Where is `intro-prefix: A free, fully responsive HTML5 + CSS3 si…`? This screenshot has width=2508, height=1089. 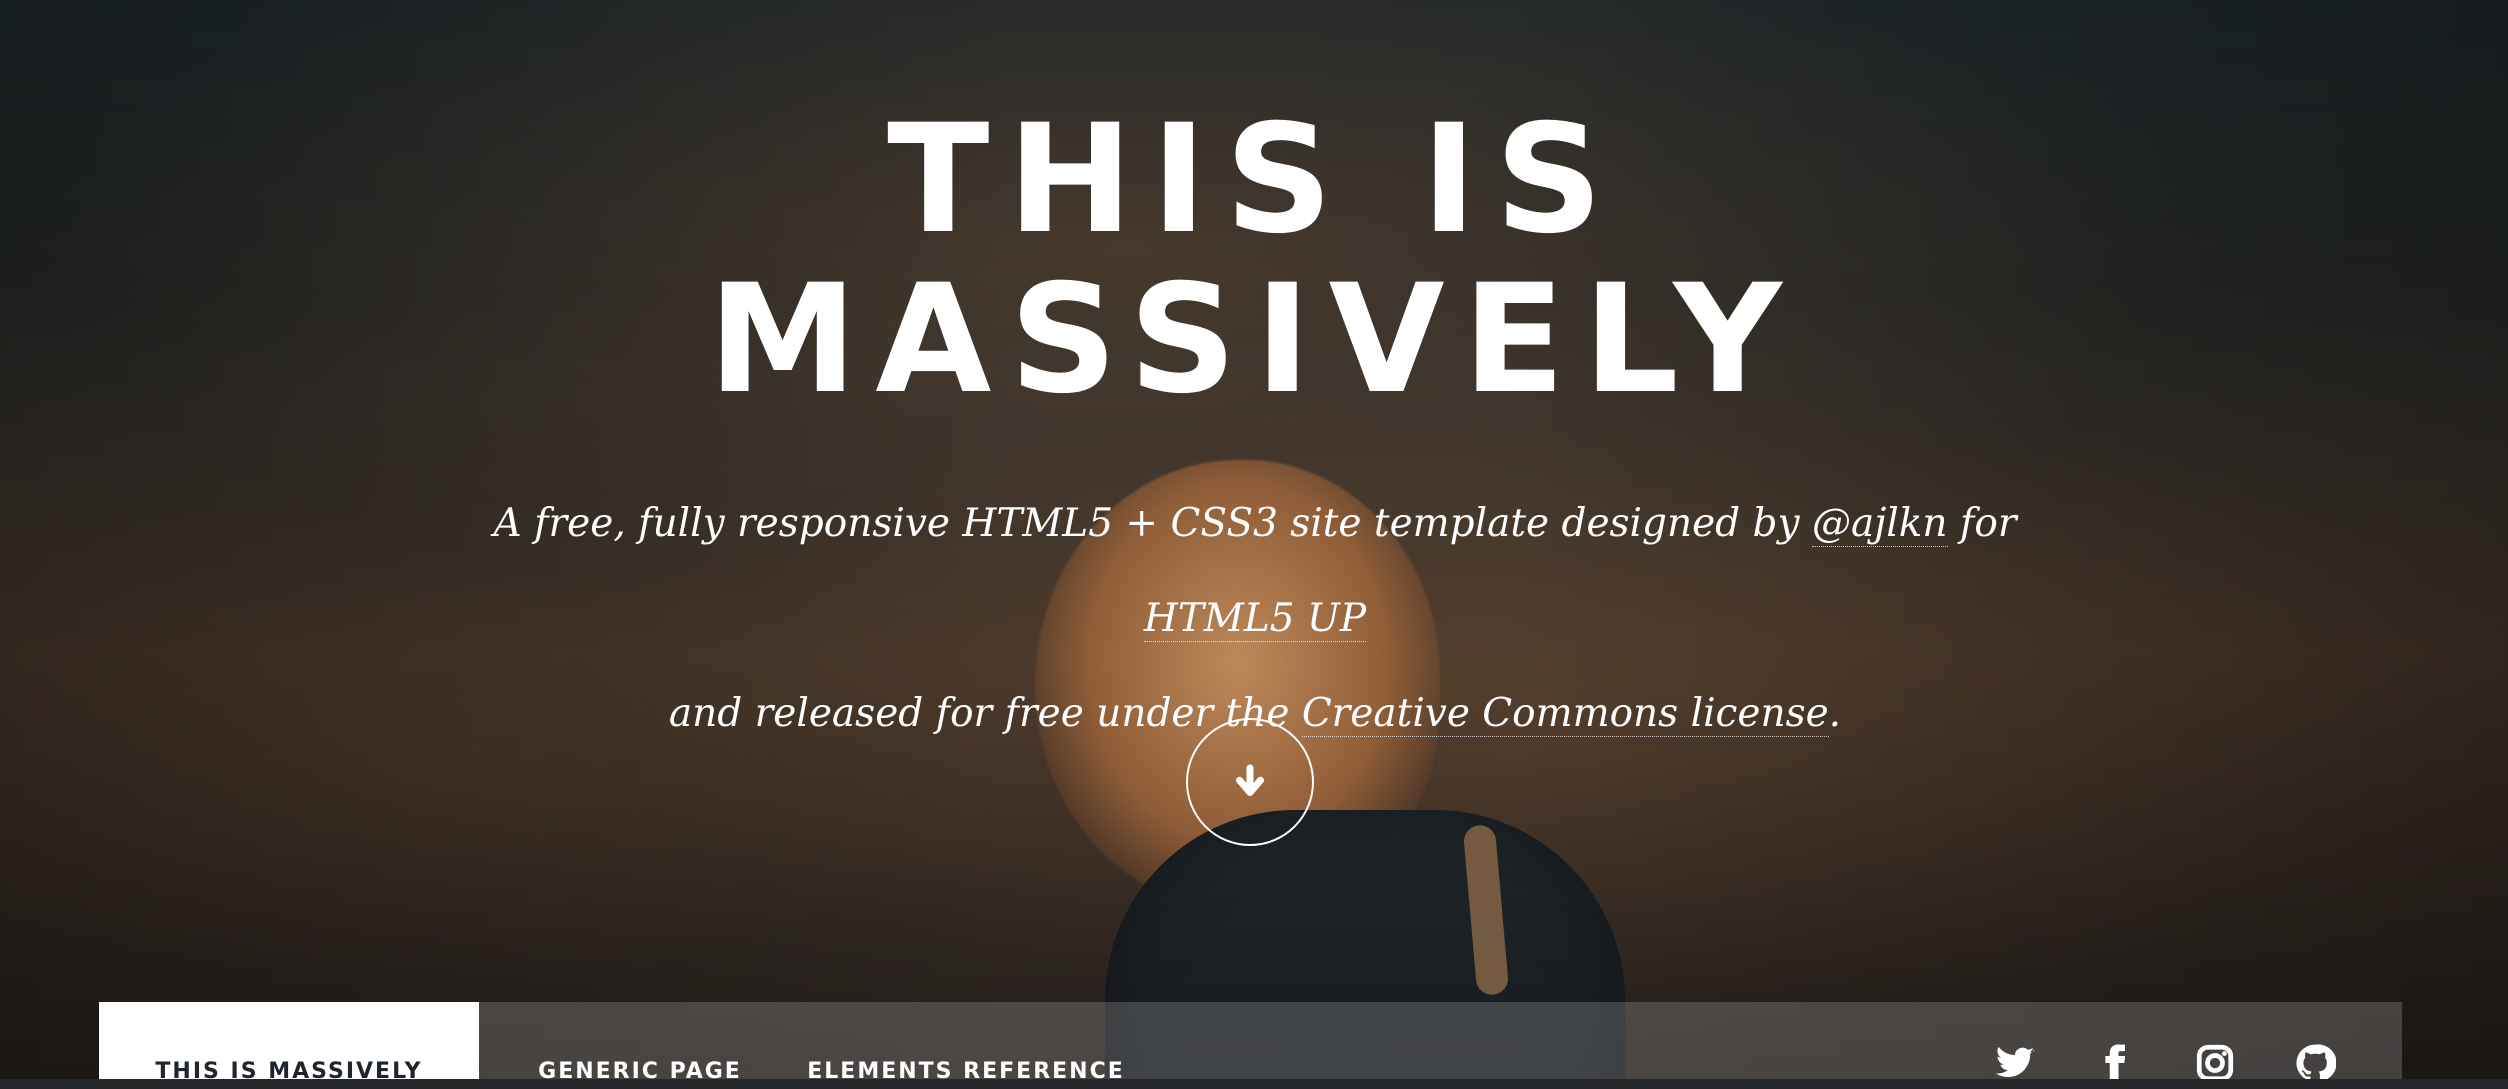 intro-prefix: A free, fully responsive HTML5 + CSS3 si… is located at coordinates (1152, 523).